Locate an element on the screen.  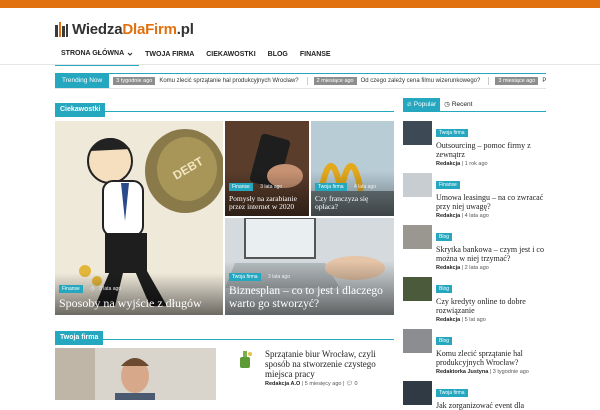
nav-item-strona-glowna: STRONA GŁÓWNA is located at coordinates (97, 55).